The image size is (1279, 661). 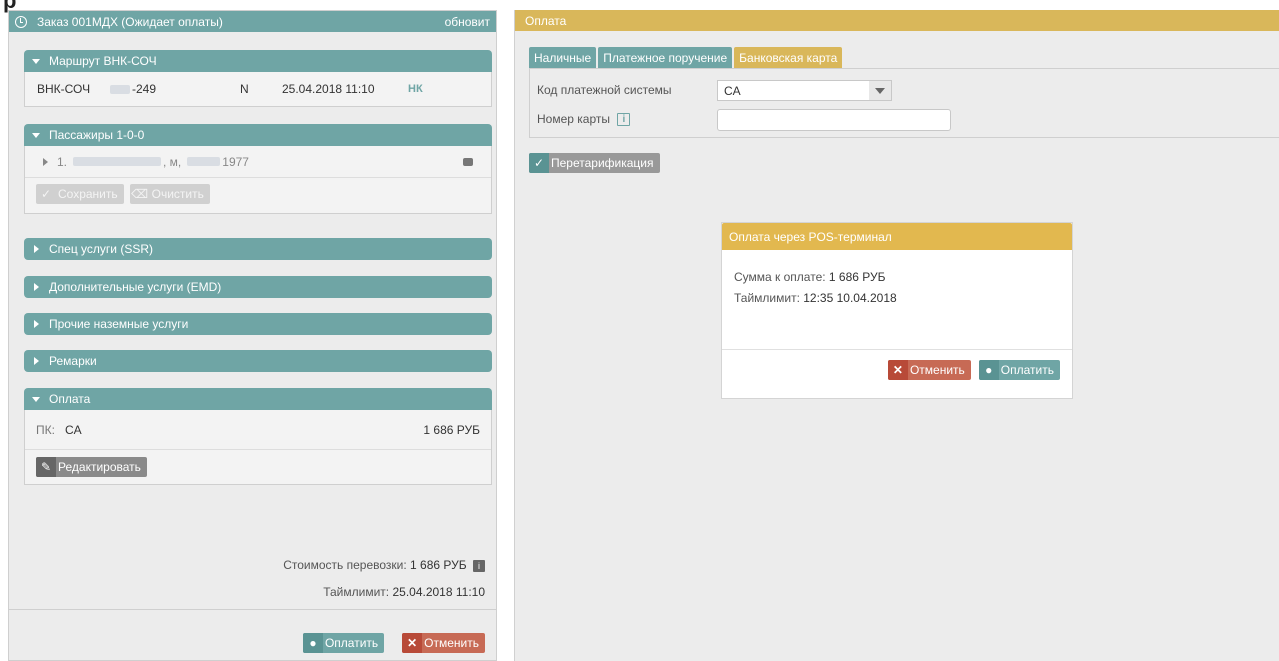 I want to click on document-icon, so click(x=468, y=161).